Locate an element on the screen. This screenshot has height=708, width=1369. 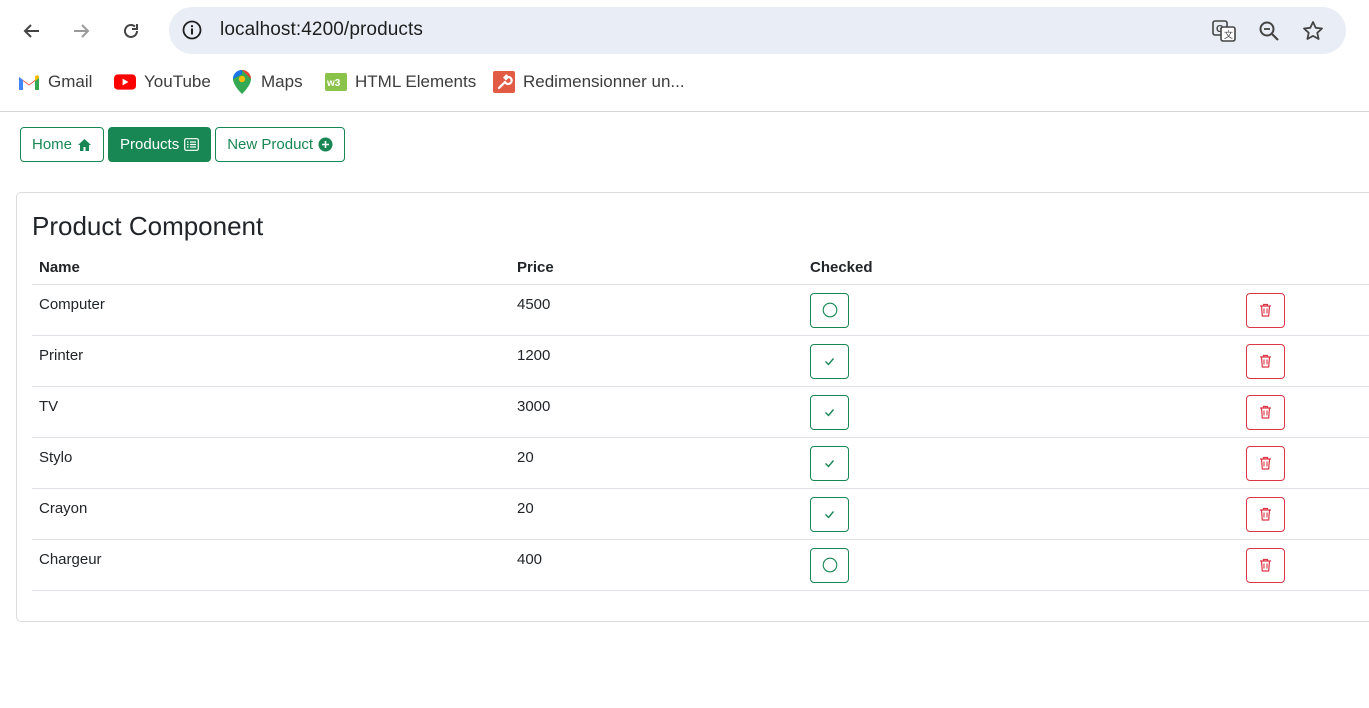
bookmark-maps: Maps is located at coordinates (267, 82).